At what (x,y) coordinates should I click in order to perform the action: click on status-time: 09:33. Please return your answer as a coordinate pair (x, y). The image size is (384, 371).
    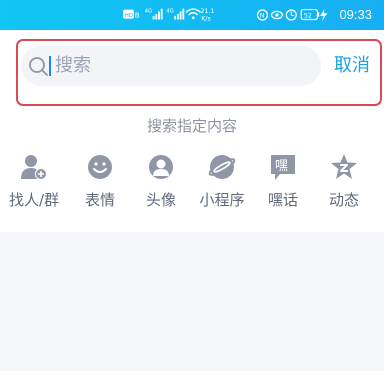
    Looking at the image, I should click on (355, 14).